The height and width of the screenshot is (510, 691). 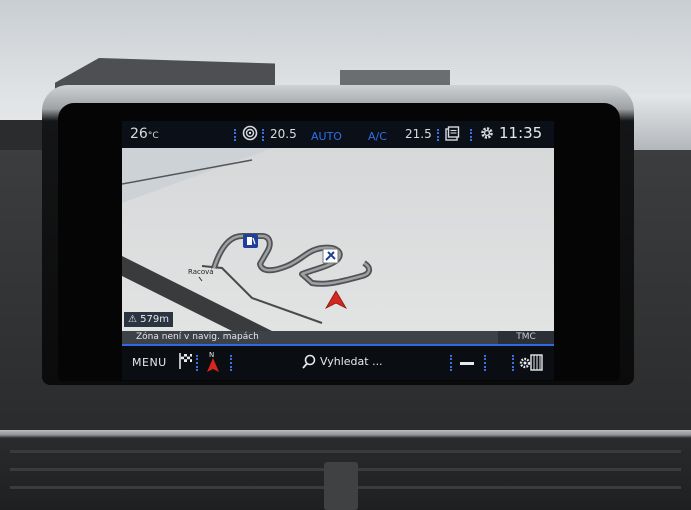 What do you see at coordinates (326, 136) in the screenshot?
I see `climate-auto-indicator: AUTO` at bounding box center [326, 136].